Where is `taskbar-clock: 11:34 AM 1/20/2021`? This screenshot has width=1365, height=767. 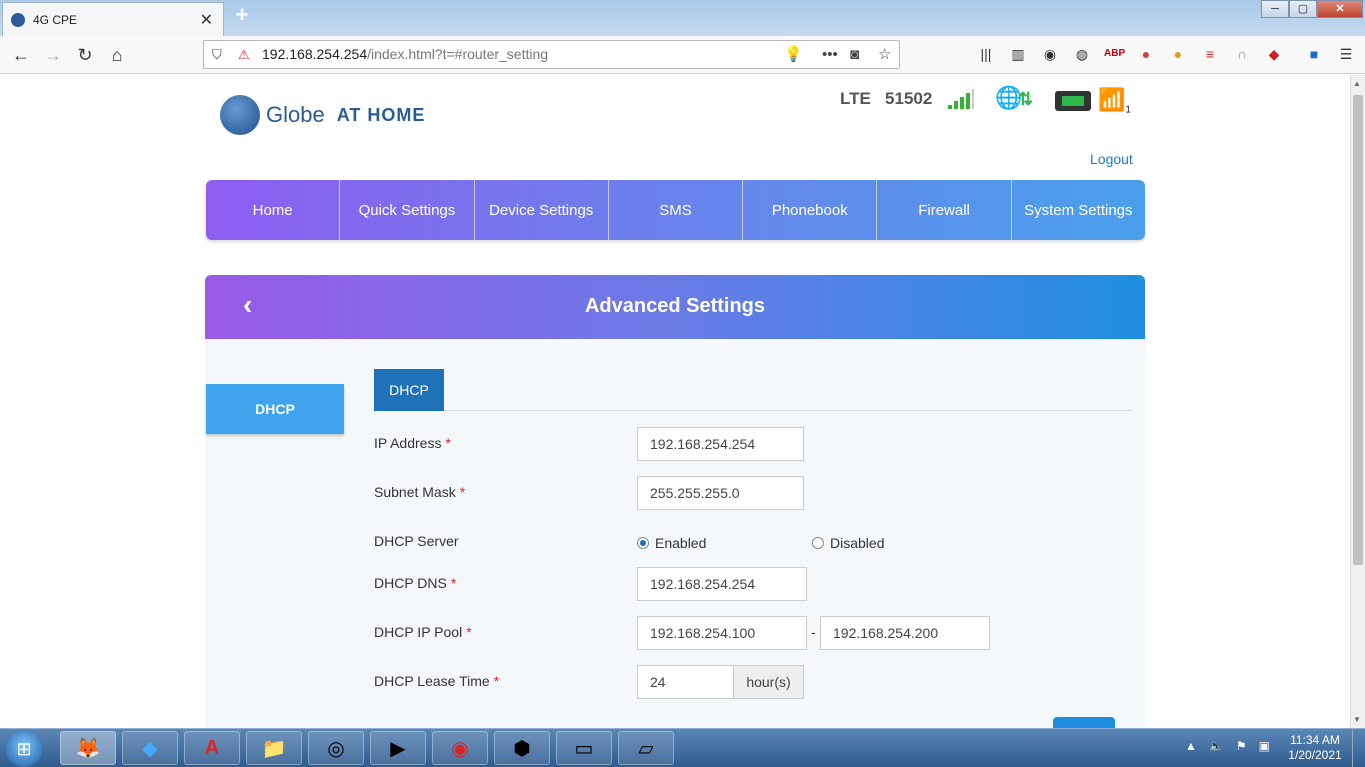 taskbar-clock: 11:34 AM 1/20/2021 is located at coordinates (1315, 748).